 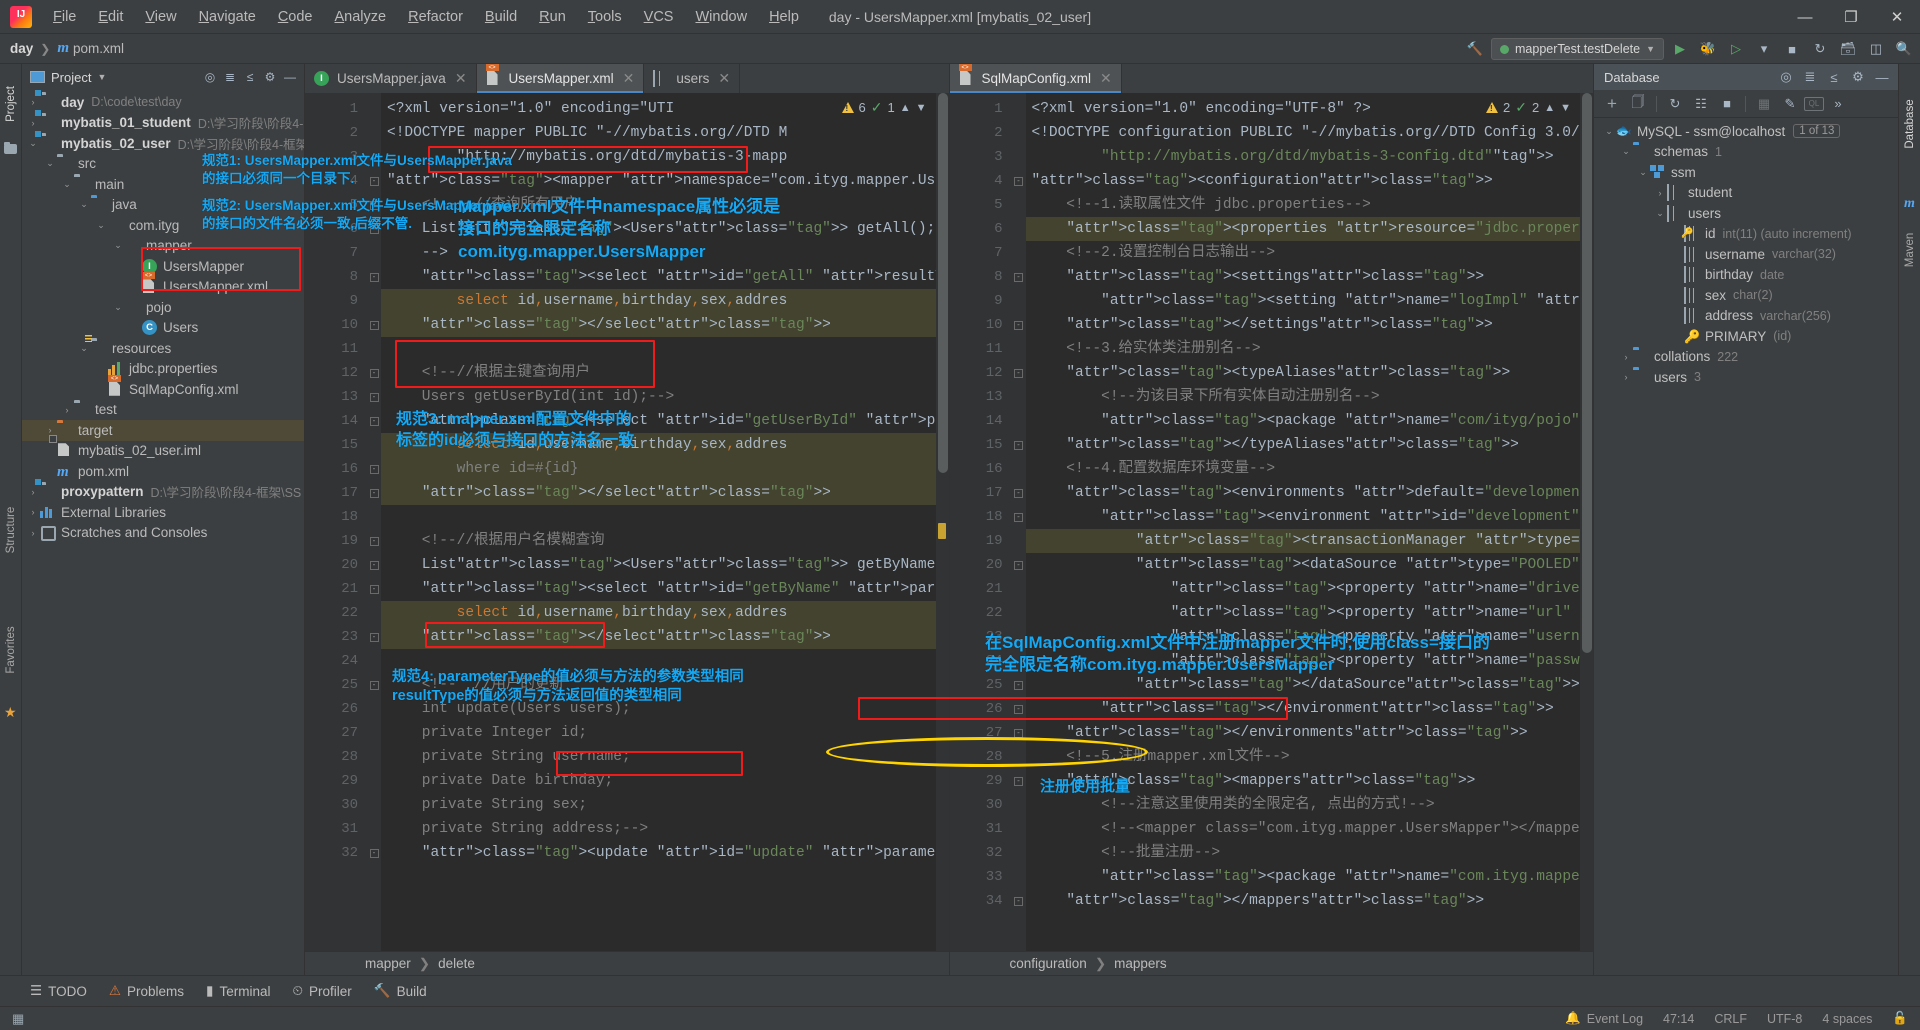 I want to click on refresh-icon: ↻, so click(x=1675, y=104).